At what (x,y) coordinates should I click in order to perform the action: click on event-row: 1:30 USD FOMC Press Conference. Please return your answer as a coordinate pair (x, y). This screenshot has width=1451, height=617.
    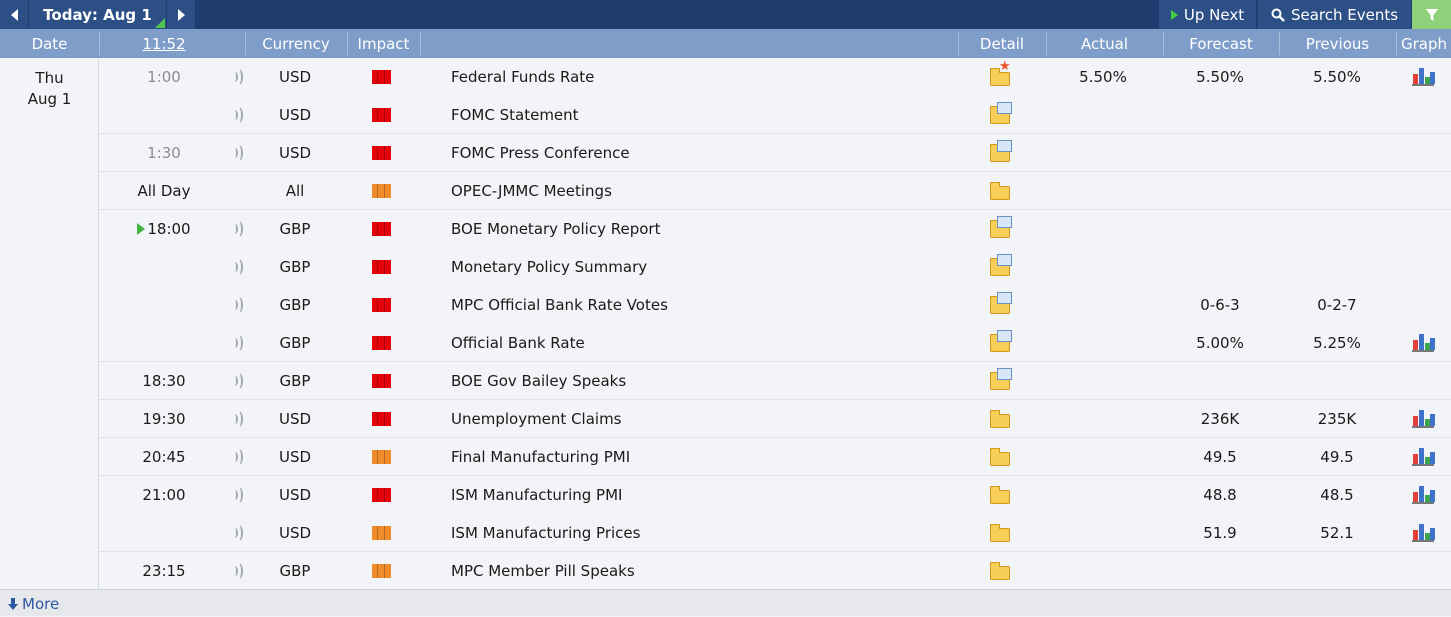
    Looking at the image, I should click on (775, 153).